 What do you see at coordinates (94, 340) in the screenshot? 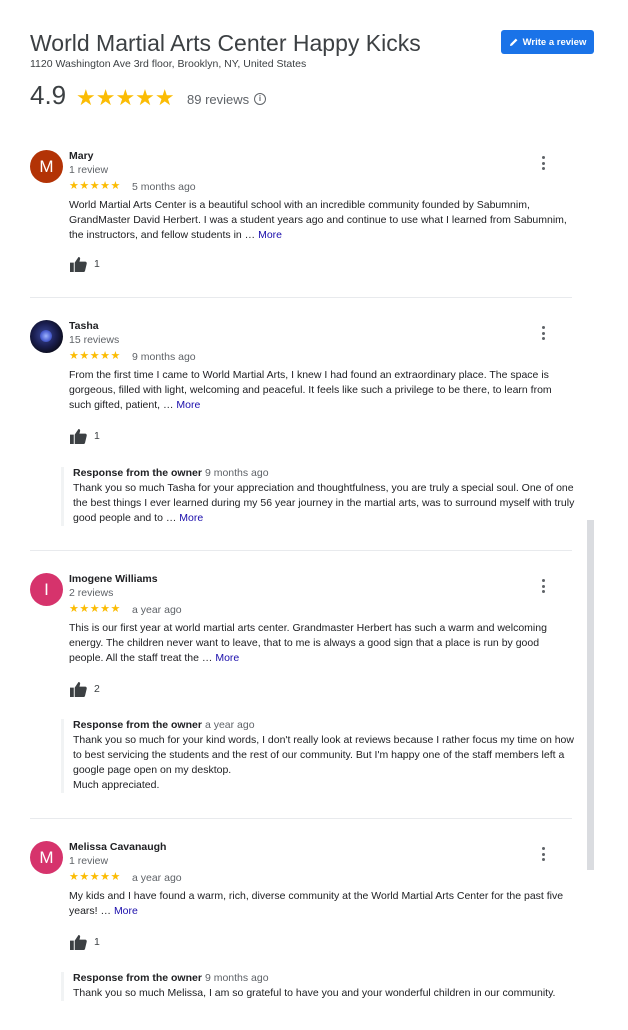
I see `reviewer-review-count: 15 reviews` at bounding box center [94, 340].